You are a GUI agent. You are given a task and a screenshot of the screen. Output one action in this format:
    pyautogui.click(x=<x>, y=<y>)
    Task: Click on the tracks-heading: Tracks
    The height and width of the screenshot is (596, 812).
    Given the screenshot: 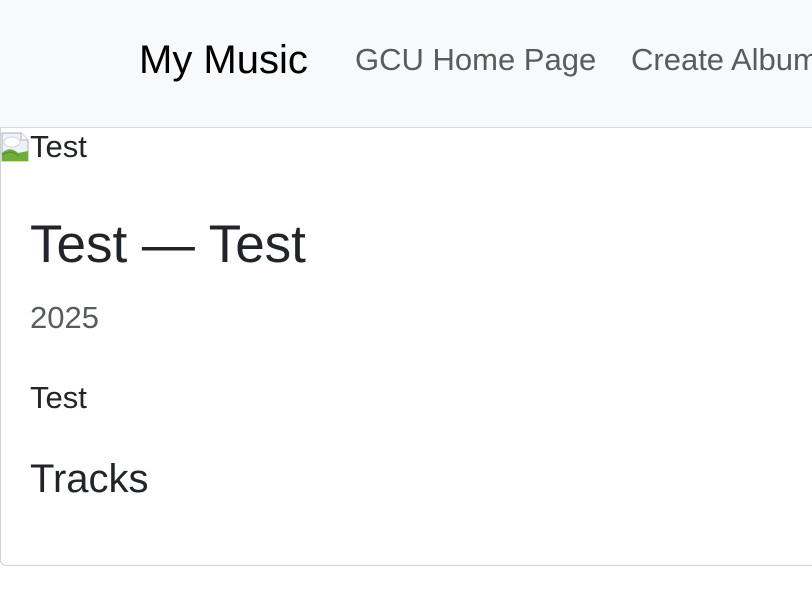 What is the action you would take?
    pyautogui.click(x=89, y=479)
    